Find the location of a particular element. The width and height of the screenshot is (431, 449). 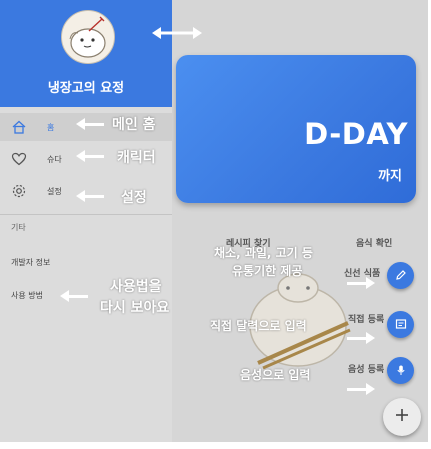

annotation-direct: 직접 달력으로 입력 is located at coordinates (258, 326).